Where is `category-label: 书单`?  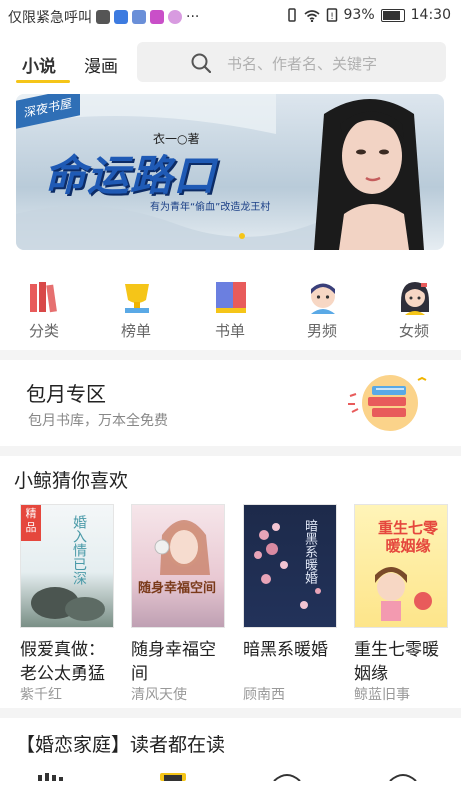 category-label: 书单 is located at coordinates (229, 331).